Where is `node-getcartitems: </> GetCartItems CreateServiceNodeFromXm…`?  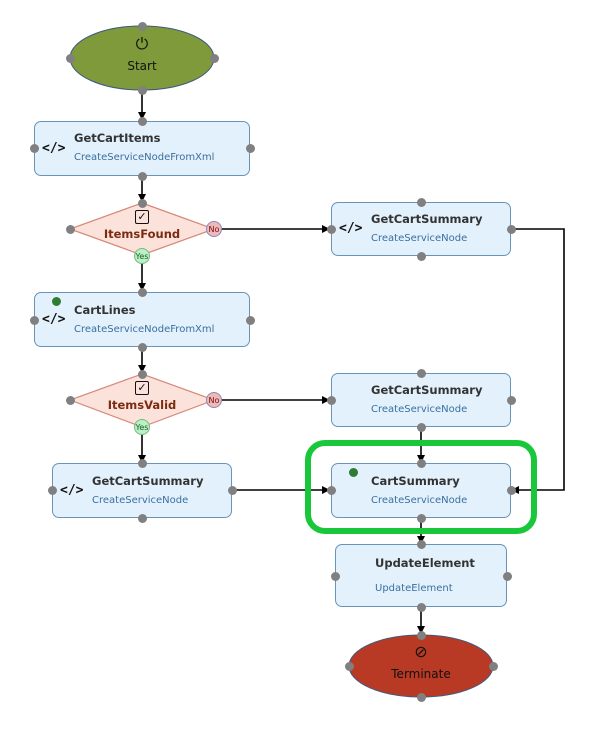
node-getcartitems: </> GetCartItems CreateServiceNodeFromXm… is located at coordinates (142, 148).